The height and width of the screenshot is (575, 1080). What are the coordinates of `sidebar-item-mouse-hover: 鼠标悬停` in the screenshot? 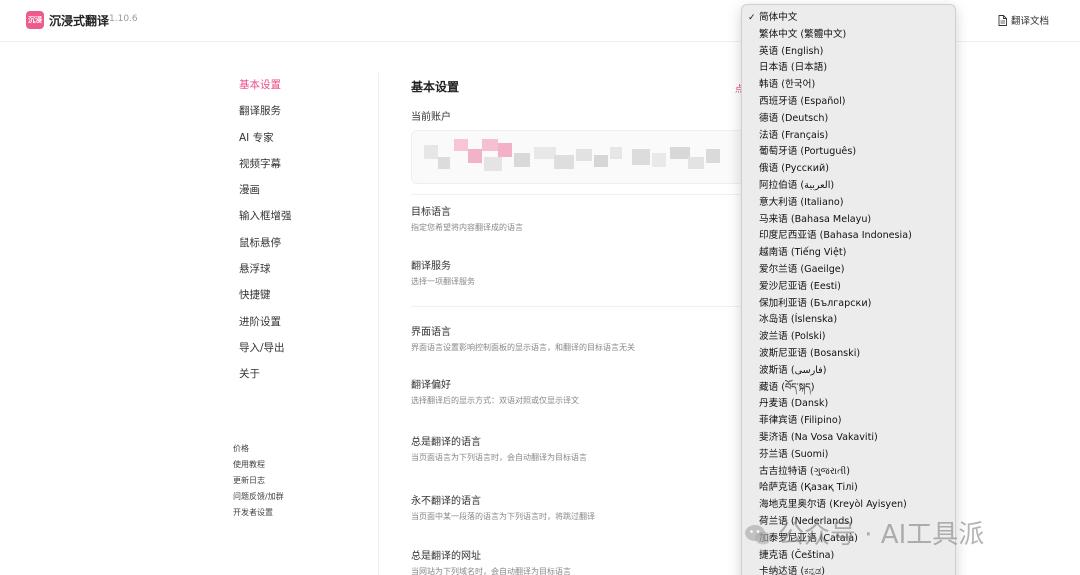 It's located at (299, 249).